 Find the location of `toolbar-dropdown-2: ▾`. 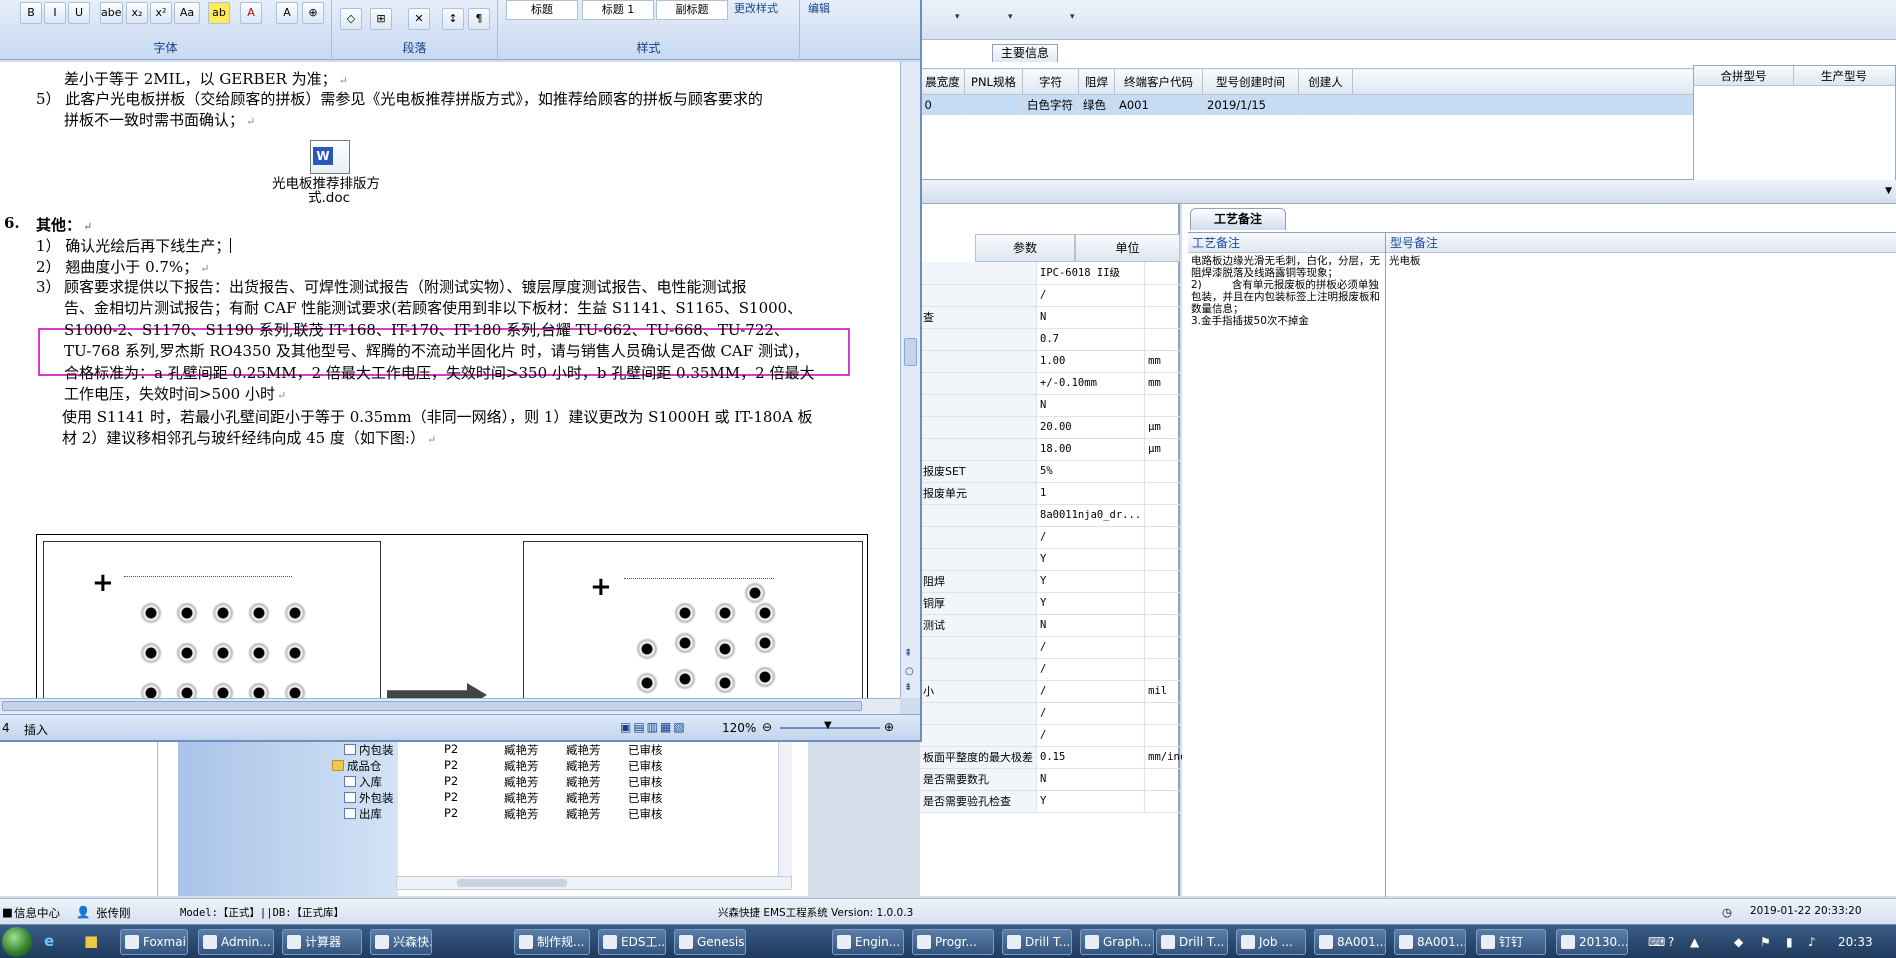

toolbar-dropdown-2: ▾ is located at coordinates (1010, 17).